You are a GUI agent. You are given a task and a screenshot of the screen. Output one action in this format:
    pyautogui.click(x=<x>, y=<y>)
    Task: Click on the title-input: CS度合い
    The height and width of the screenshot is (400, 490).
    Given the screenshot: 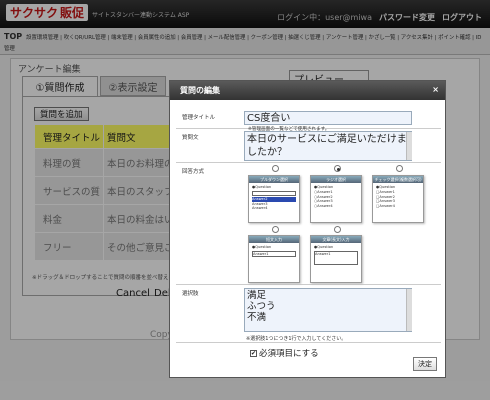 What is the action you would take?
    pyautogui.click(x=328, y=118)
    